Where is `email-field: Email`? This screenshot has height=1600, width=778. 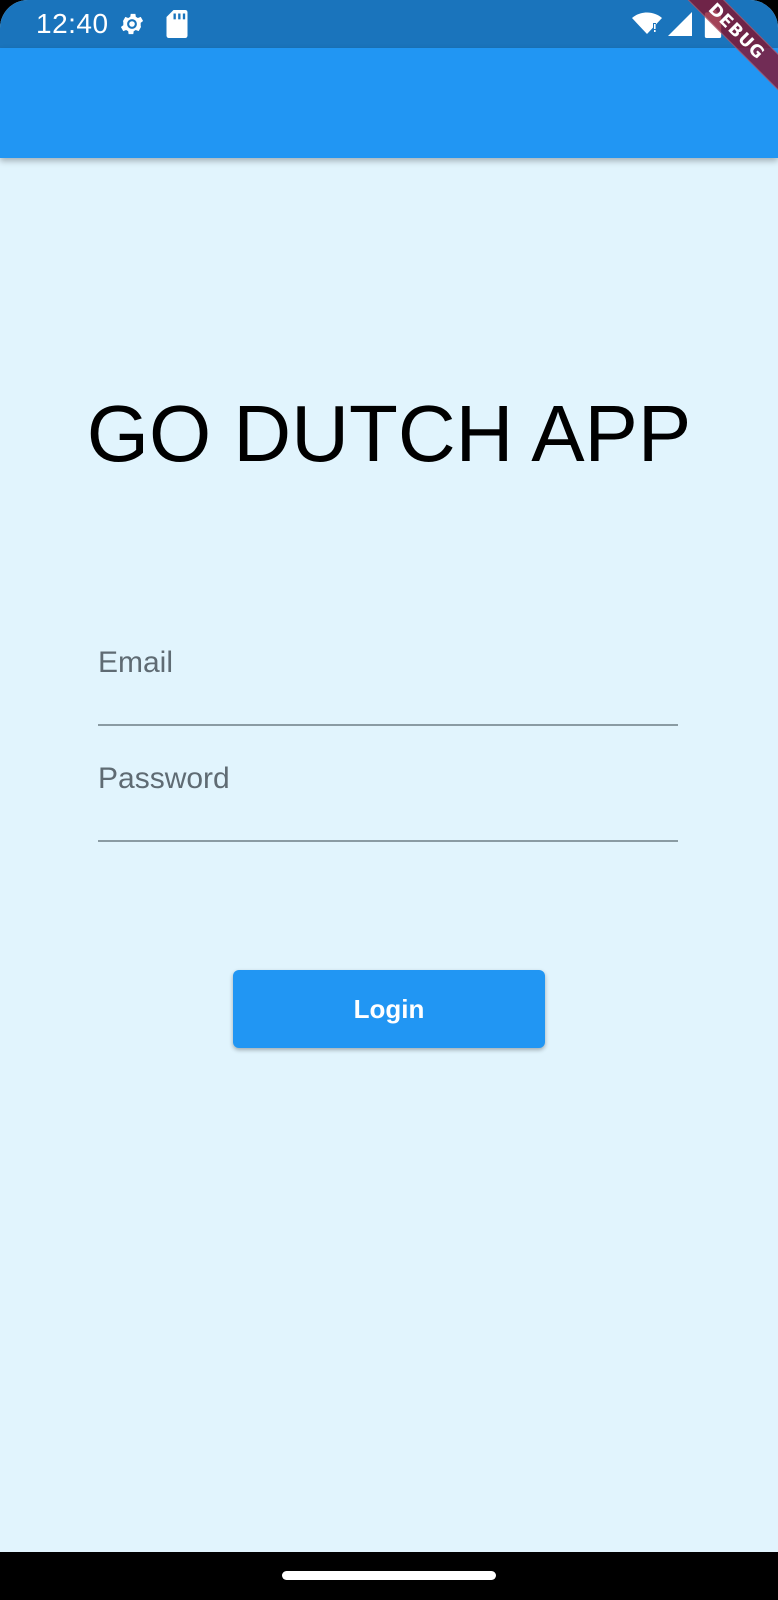
email-field: Email is located at coordinates (388, 686).